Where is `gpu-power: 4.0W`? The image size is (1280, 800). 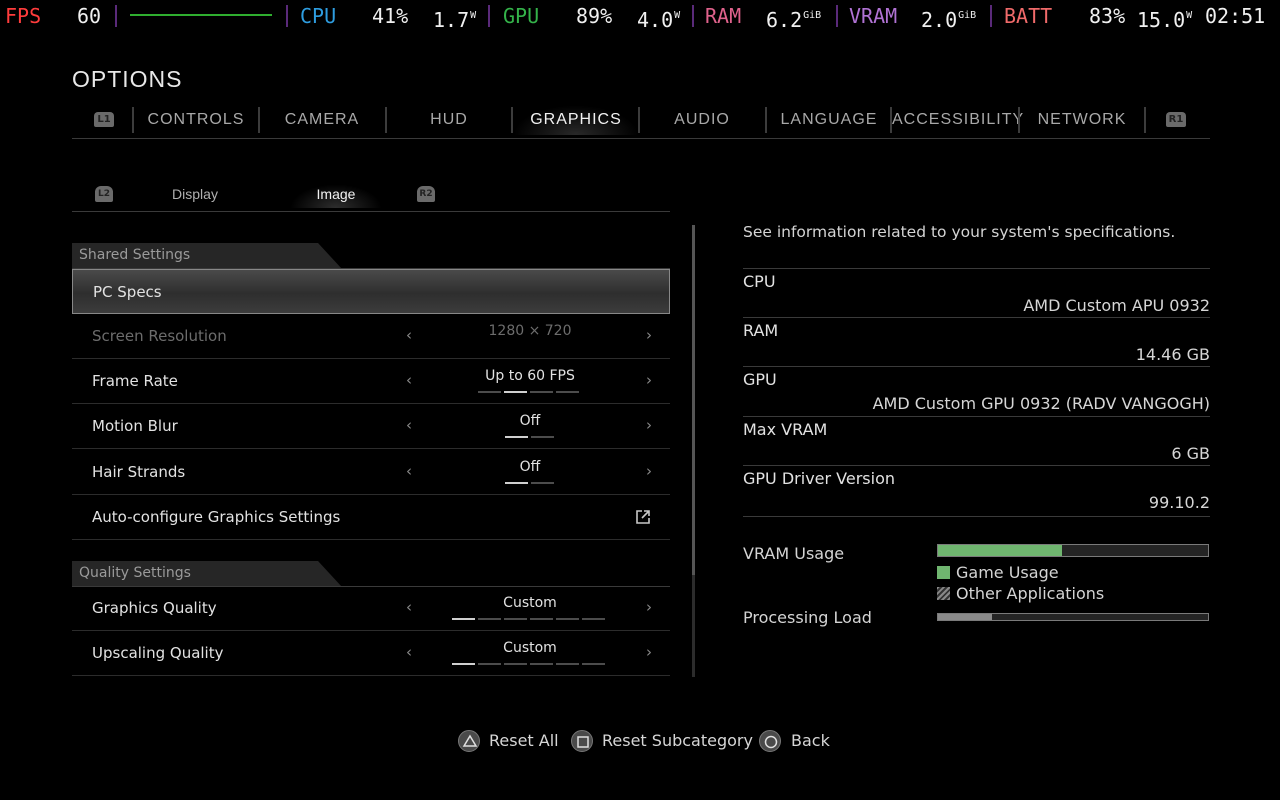
gpu-power: 4.0W is located at coordinates (659, 20).